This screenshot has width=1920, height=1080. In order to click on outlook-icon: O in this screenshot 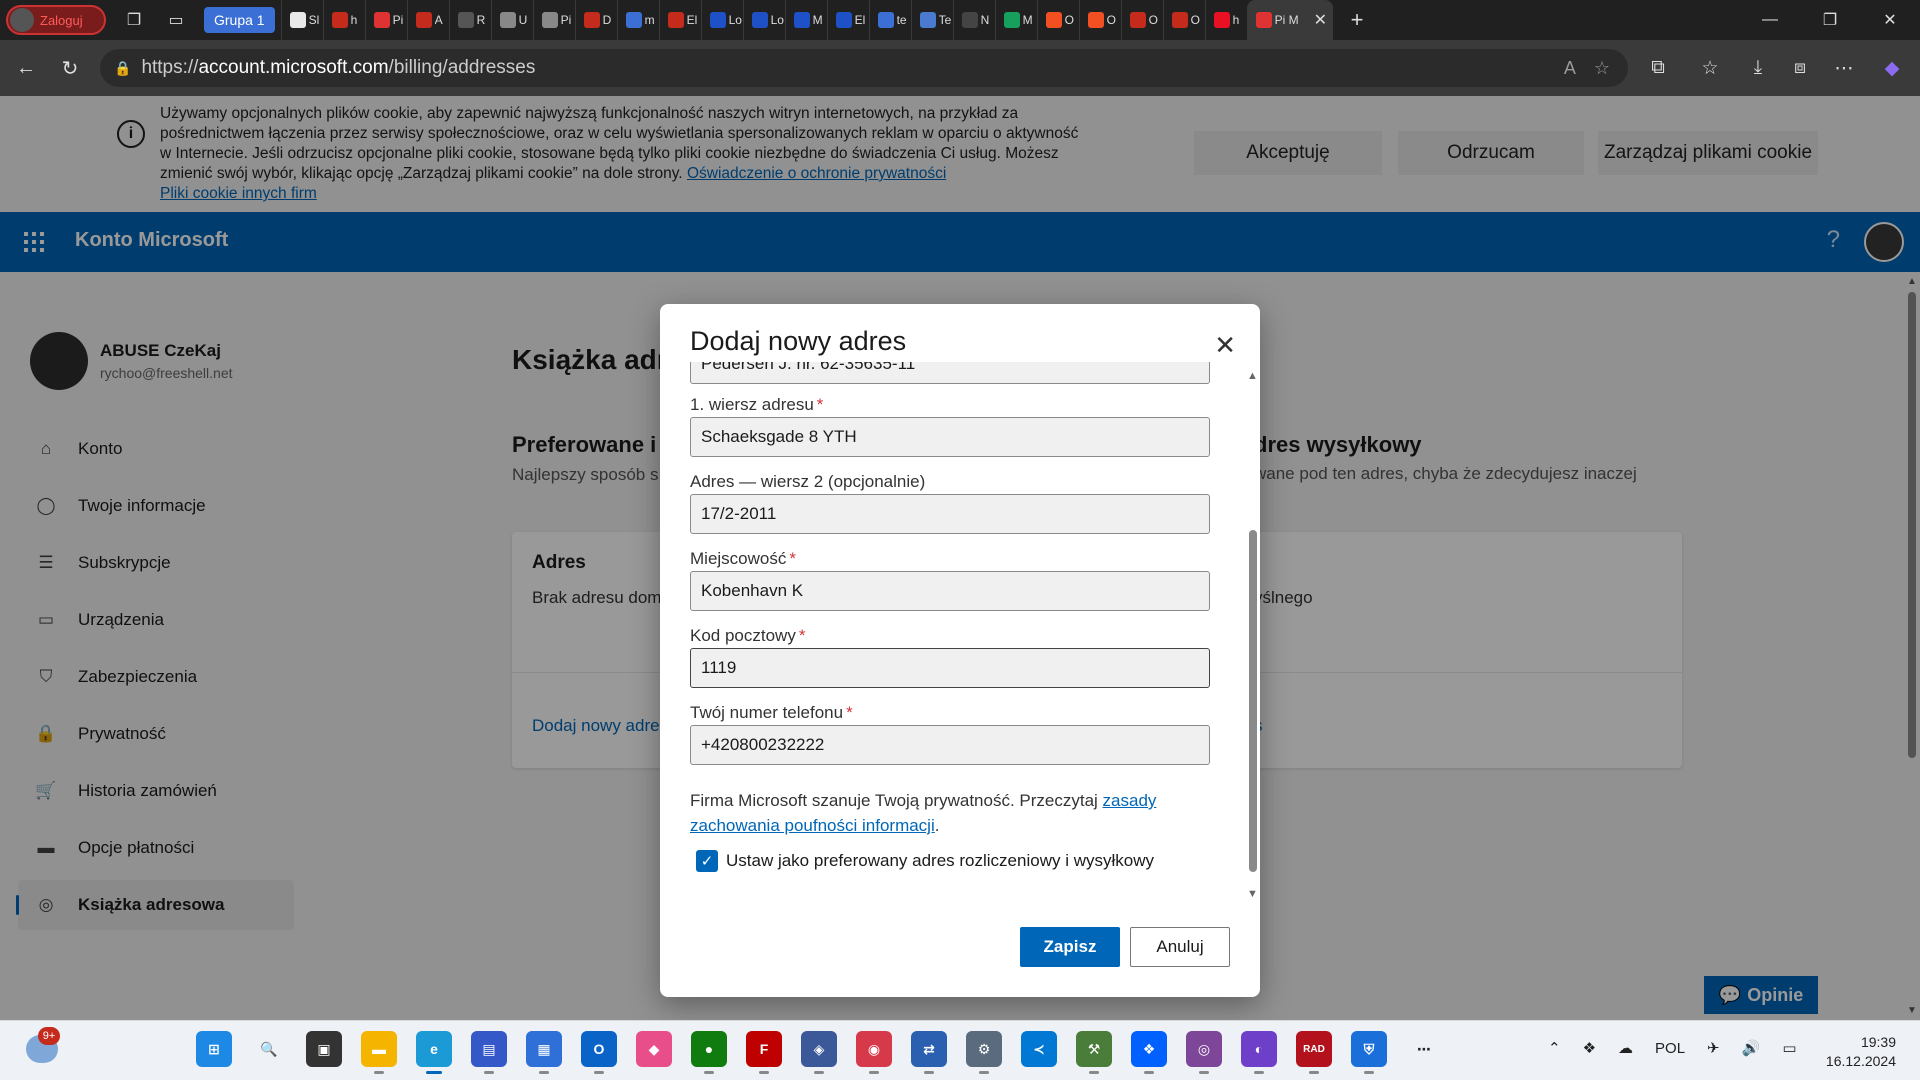, I will do `click(599, 1052)`.